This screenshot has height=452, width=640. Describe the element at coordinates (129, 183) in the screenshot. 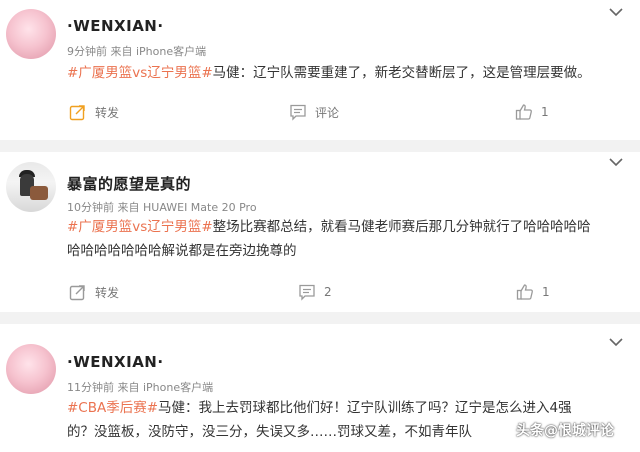

I see `username: 暴富的愿望是真的` at that location.